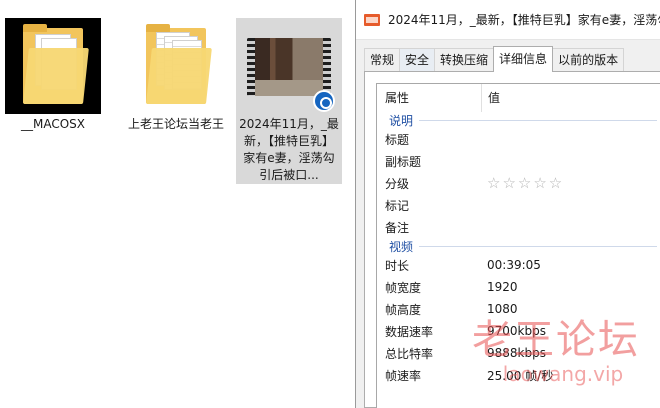 The image size is (660, 408). Describe the element at coordinates (403, 375) in the screenshot. I see `property-name: 帧速率` at that location.